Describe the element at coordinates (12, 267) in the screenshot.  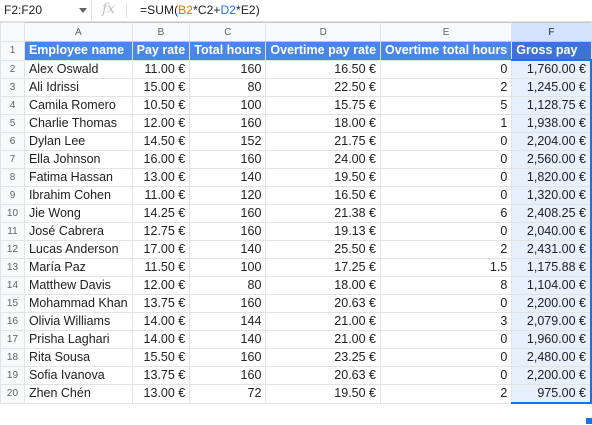
I see `row-header: 13` at that location.